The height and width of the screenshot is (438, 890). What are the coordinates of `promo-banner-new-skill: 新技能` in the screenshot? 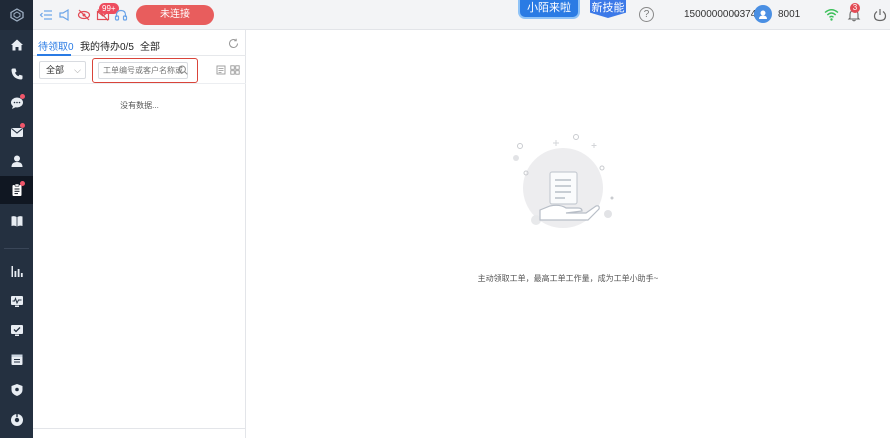 It's located at (608, 9).